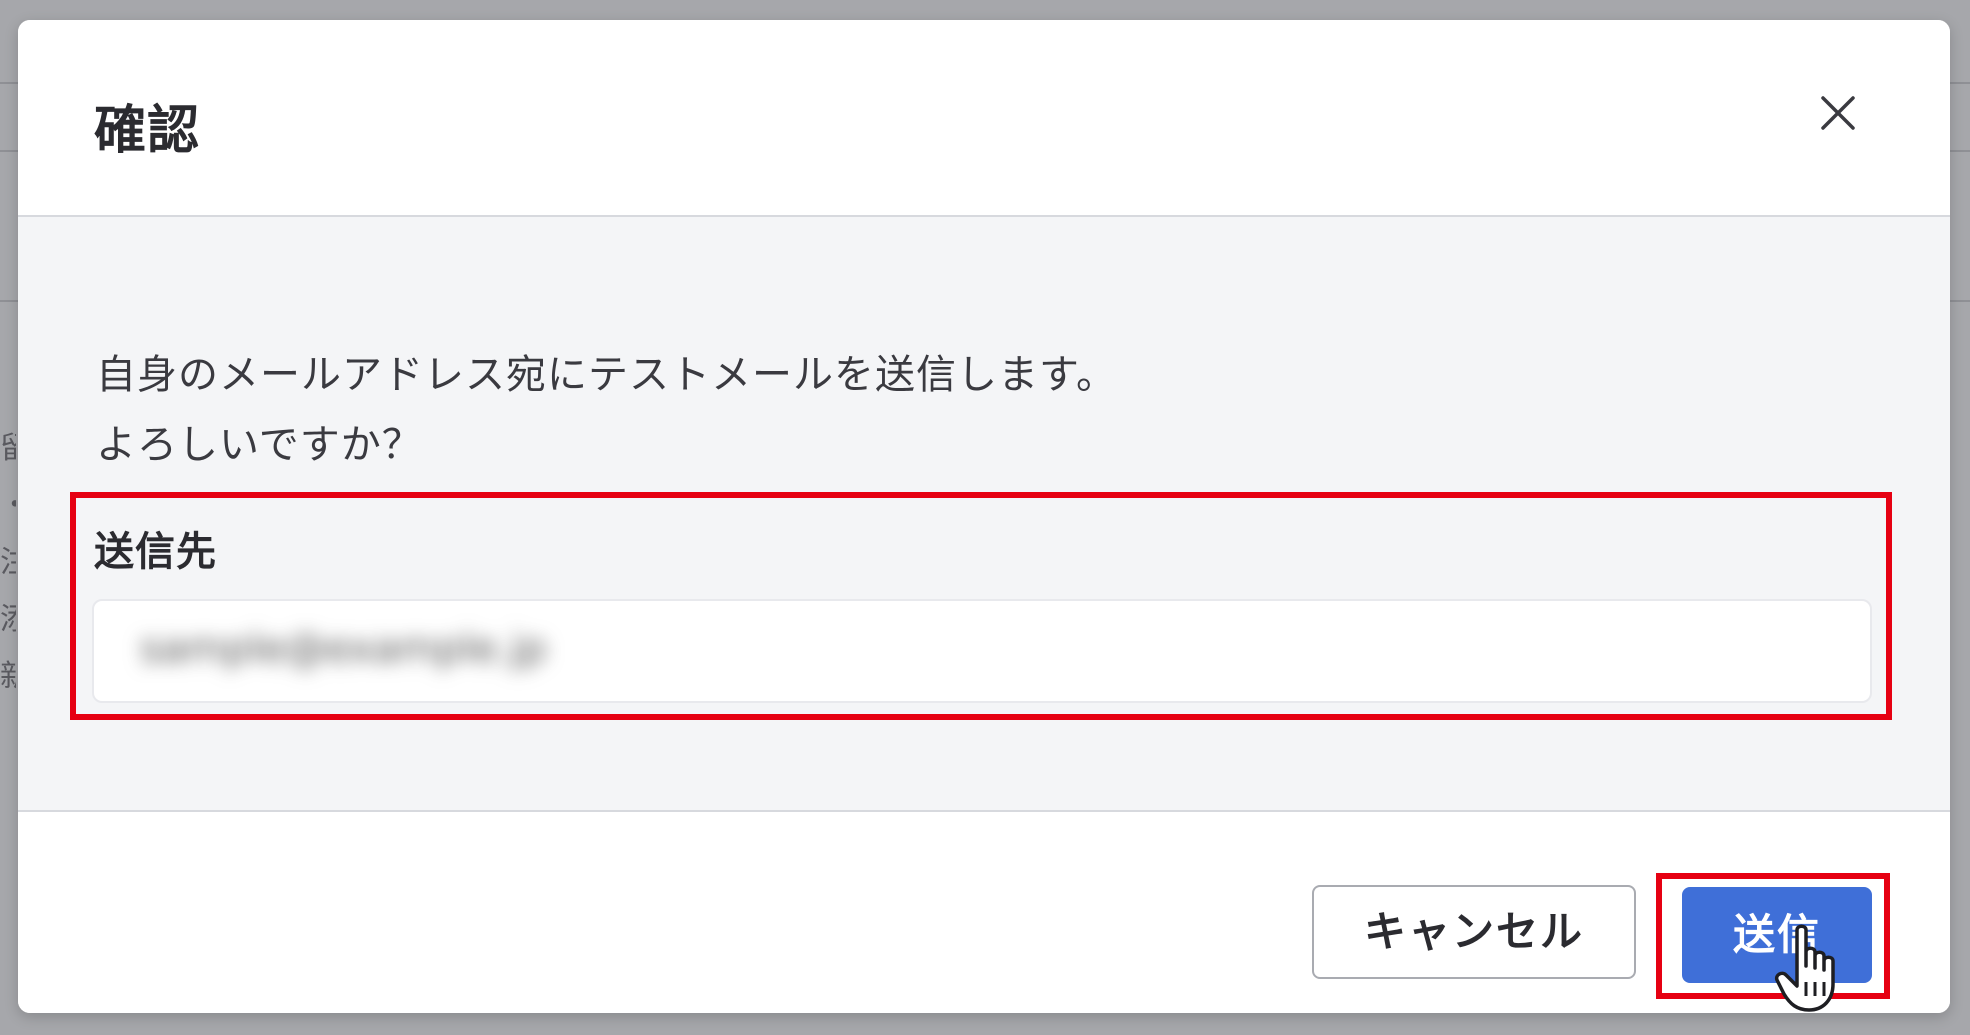 The width and height of the screenshot is (1970, 1035). Describe the element at coordinates (155, 552) in the screenshot. I see `recipient-label: 送信先` at that location.